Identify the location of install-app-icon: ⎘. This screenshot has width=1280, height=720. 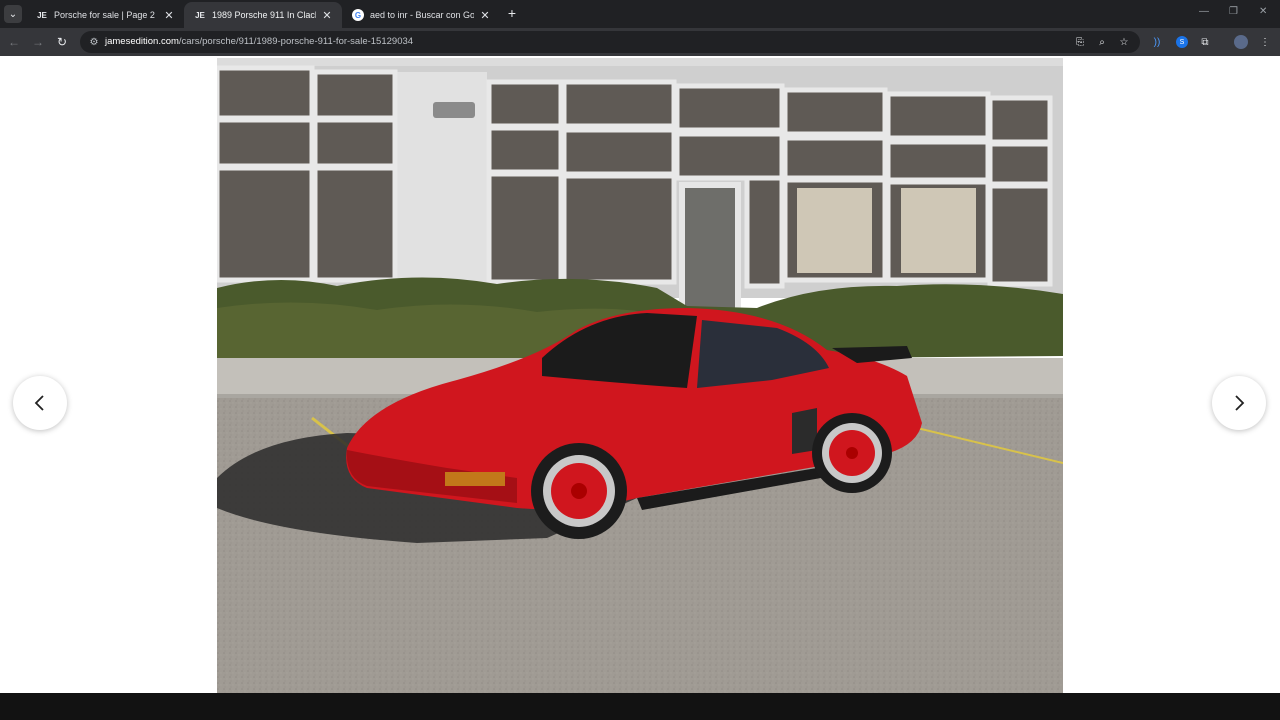
(1080, 42).